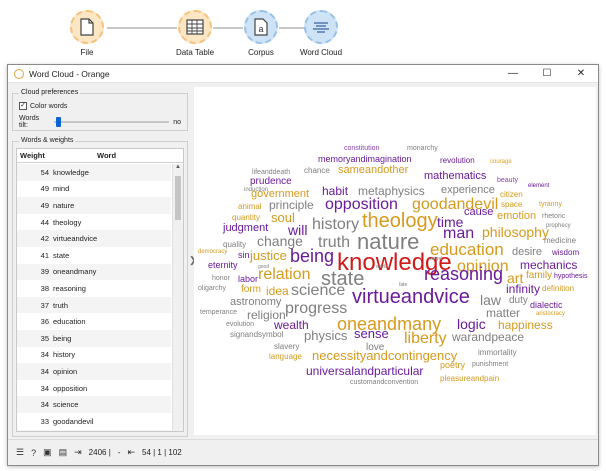 The height and width of the screenshot is (471, 606). I want to click on table-row: 36 education, so click(94, 321).